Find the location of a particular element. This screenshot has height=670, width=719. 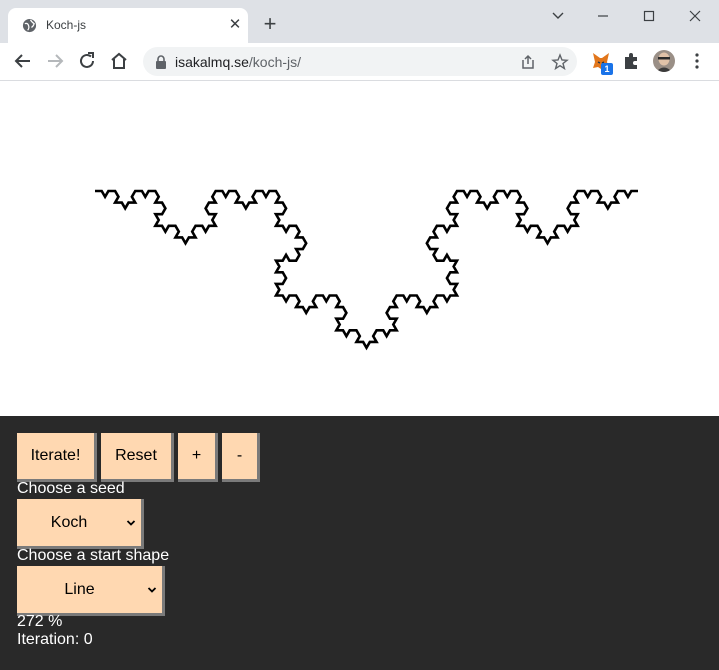

back-arrow-icon is located at coordinates (23, 61).